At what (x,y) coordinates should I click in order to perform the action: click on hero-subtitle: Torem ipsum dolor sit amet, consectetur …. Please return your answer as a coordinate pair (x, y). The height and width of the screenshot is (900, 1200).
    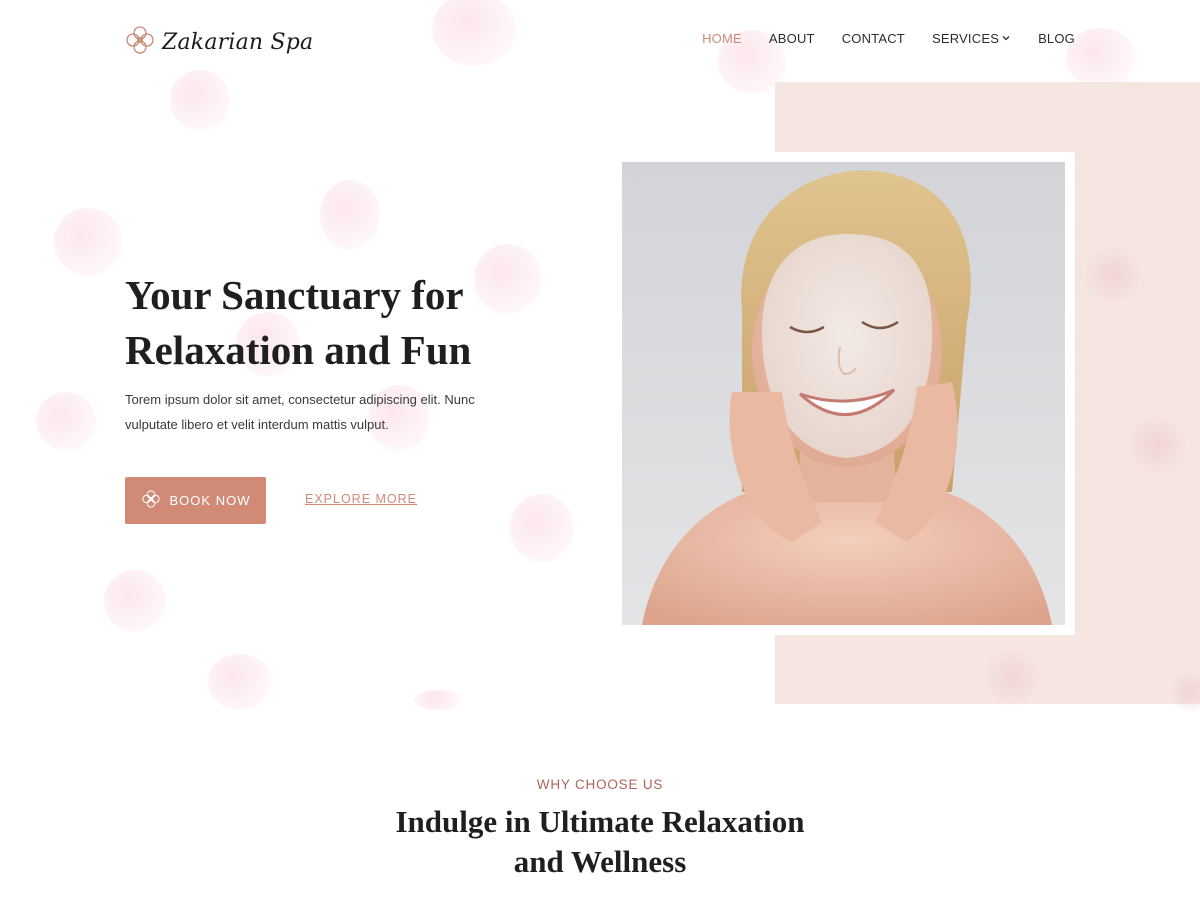
    Looking at the image, I should click on (300, 412).